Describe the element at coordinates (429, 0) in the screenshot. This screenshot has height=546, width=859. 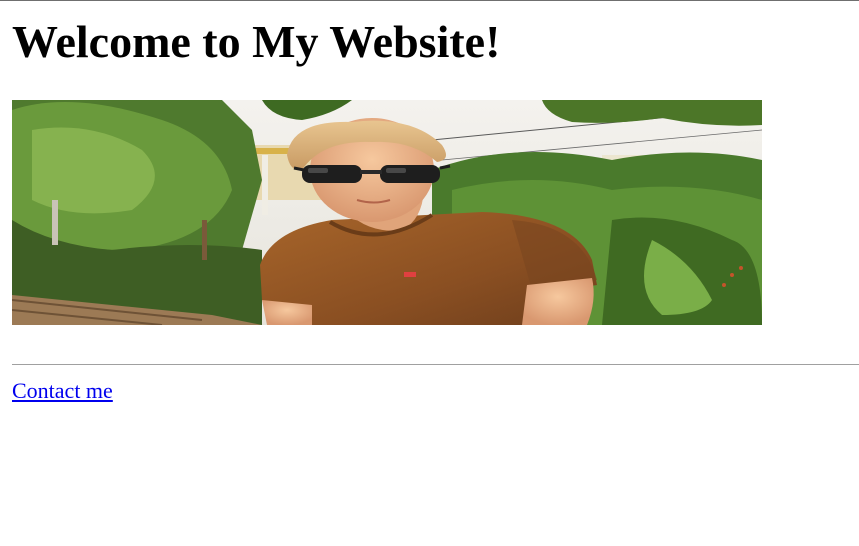
I see `top-border` at that location.